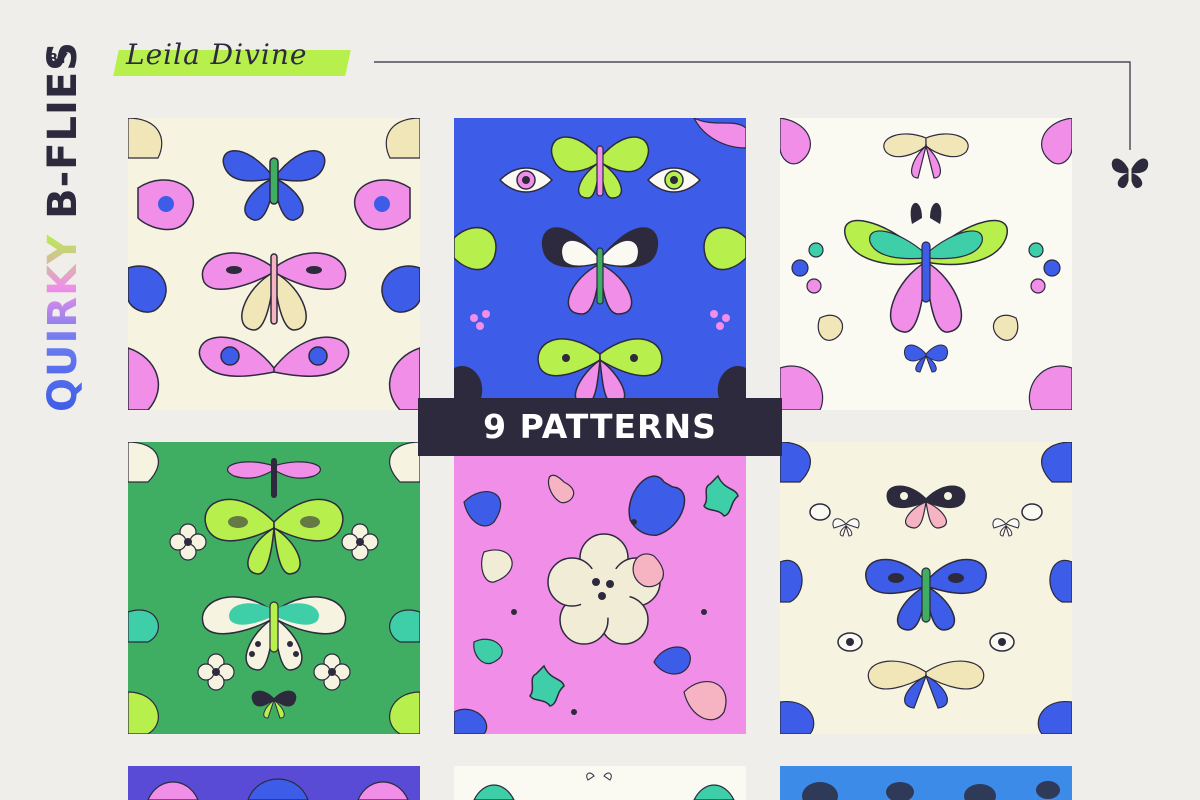 This screenshot has width=1200, height=800. What do you see at coordinates (63, 130) in the screenshot?
I see `title-bflies: B-FLIES` at bounding box center [63, 130].